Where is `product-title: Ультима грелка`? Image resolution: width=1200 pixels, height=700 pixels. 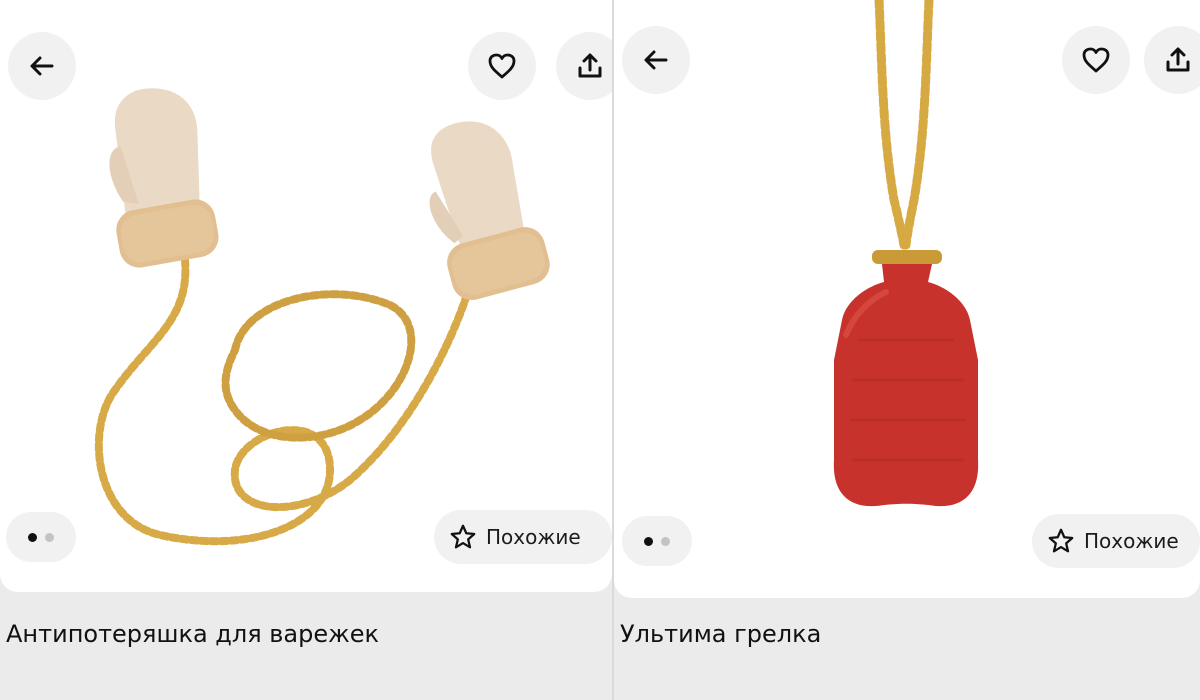
product-title: Ультима грелка is located at coordinates (720, 634).